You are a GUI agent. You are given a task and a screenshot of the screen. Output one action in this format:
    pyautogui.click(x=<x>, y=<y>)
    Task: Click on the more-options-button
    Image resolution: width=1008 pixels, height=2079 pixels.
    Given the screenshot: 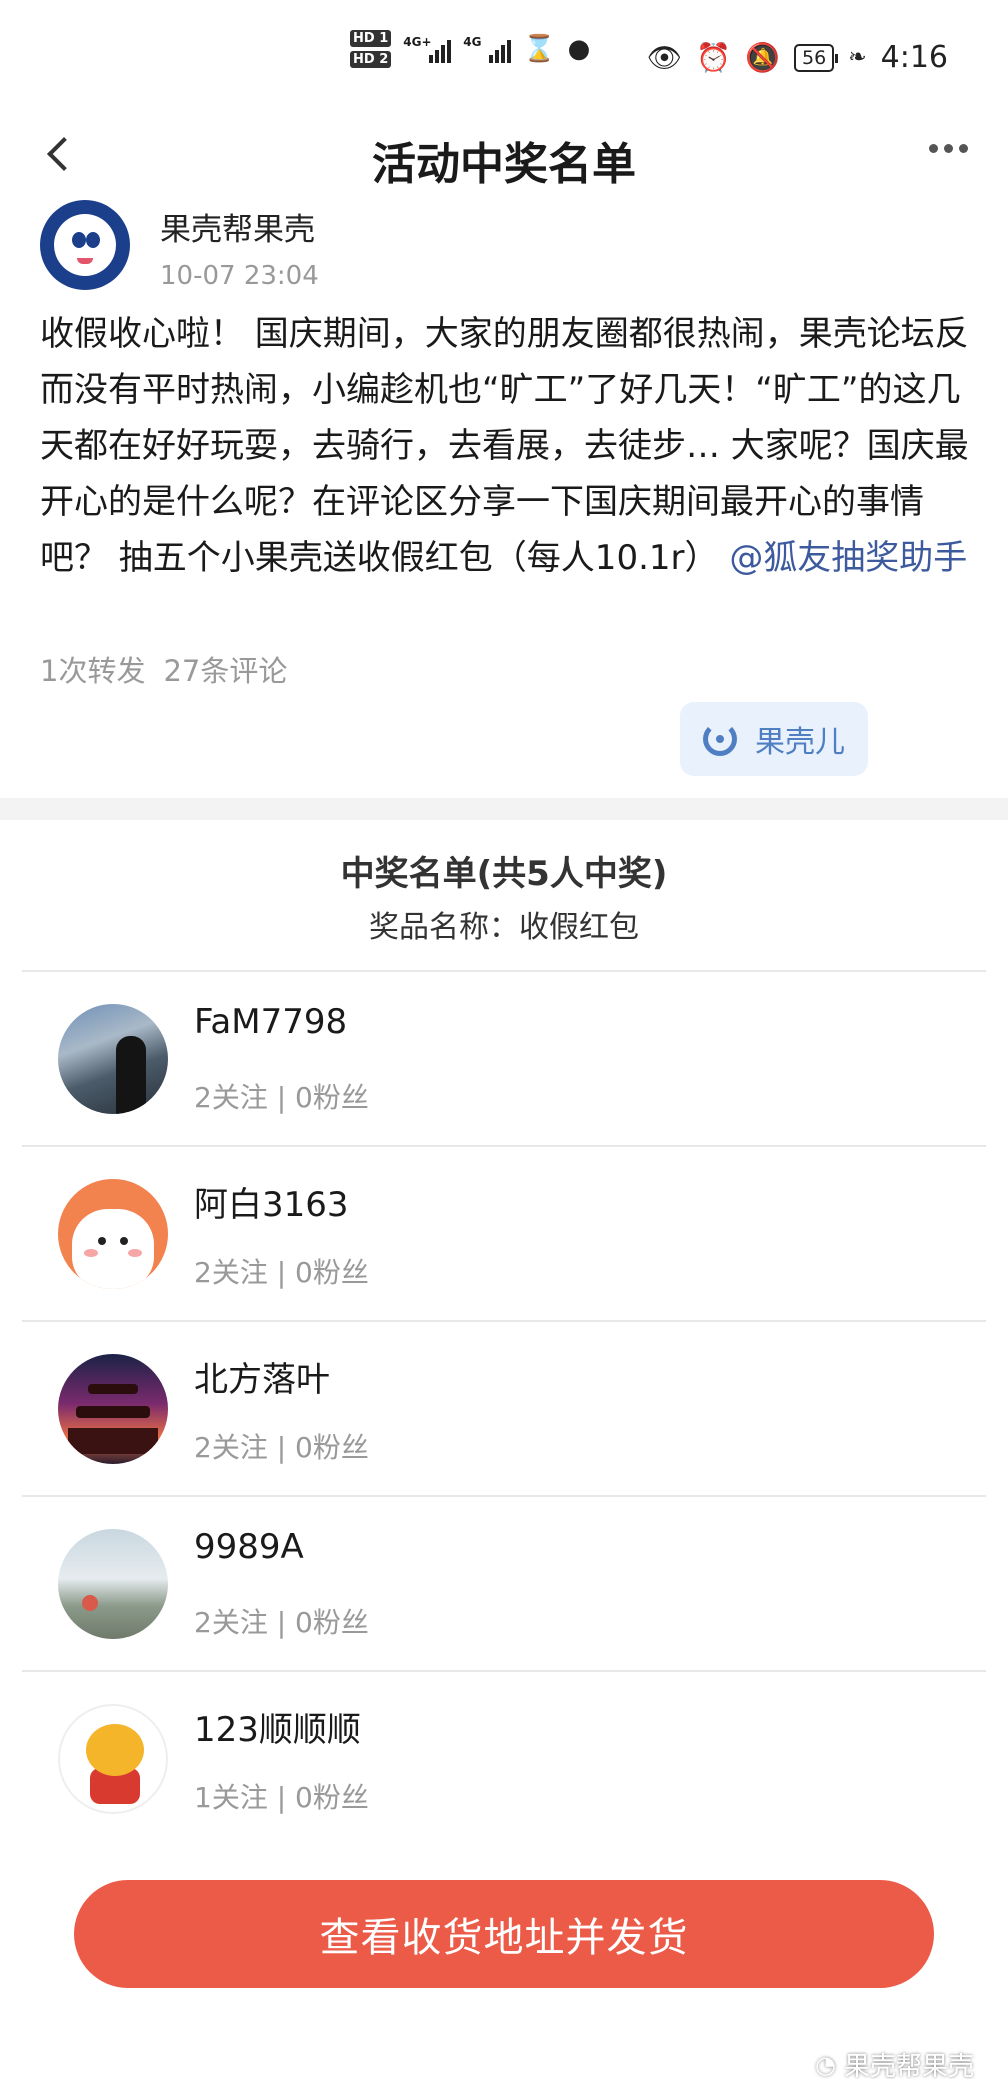 What is the action you would take?
    pyautogui.click(x=948, y=148)
    